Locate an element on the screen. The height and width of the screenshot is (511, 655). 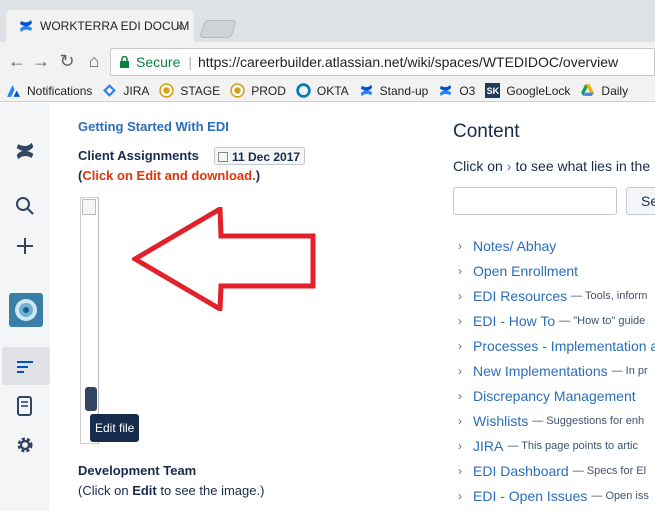
bookmark-googlelock: SK GoogleLock is located at coordinates (527, 90).